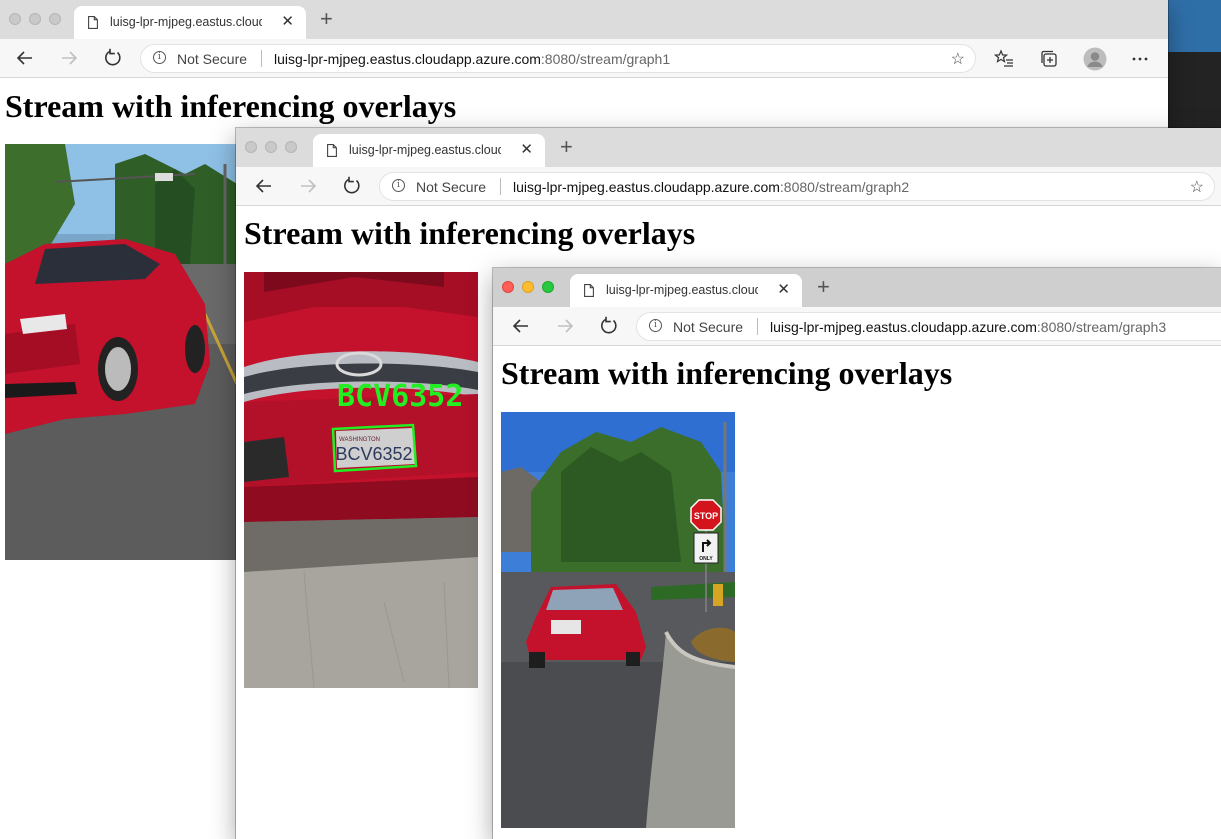  I want to click on license-plate-detection-photo: WASHINGTON BCV6352 BCV6352, so click(361, 480).